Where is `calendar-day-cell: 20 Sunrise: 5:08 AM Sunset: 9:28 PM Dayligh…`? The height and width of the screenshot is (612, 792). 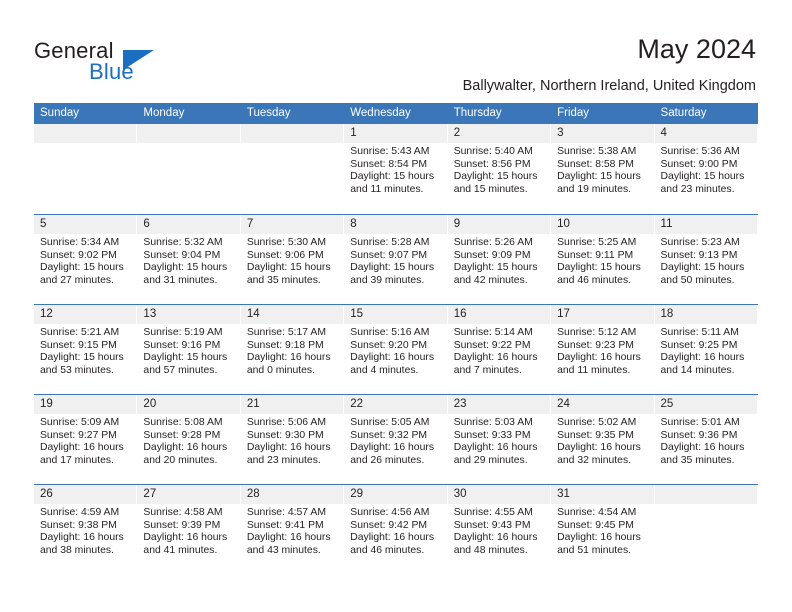 calendar-day-cell: 20 Sunrise: 5:08 AM Sunset: 9:28 PM Dayligh… is located at coordinates (189, 439).